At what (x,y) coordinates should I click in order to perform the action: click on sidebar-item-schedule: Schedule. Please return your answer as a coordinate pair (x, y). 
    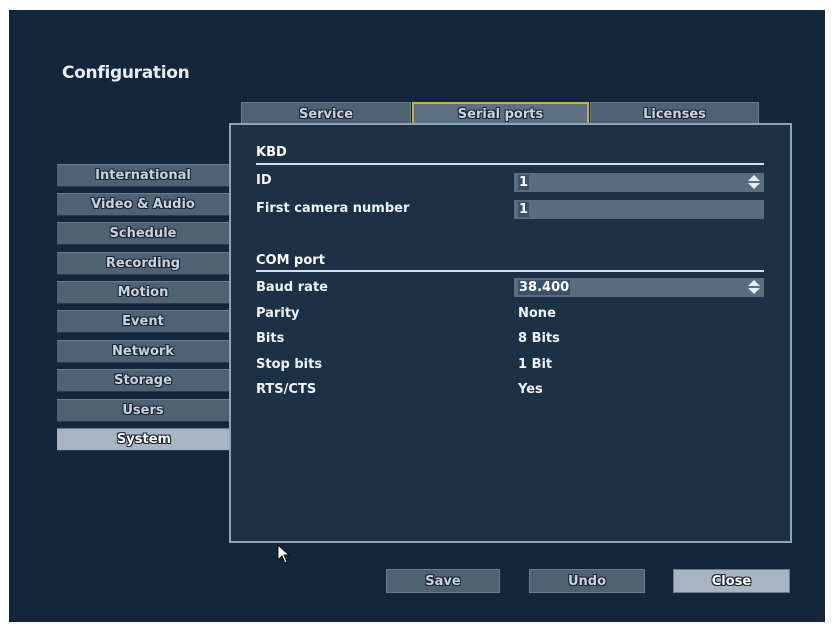
    Looking at the image, I should click on (143, 233).